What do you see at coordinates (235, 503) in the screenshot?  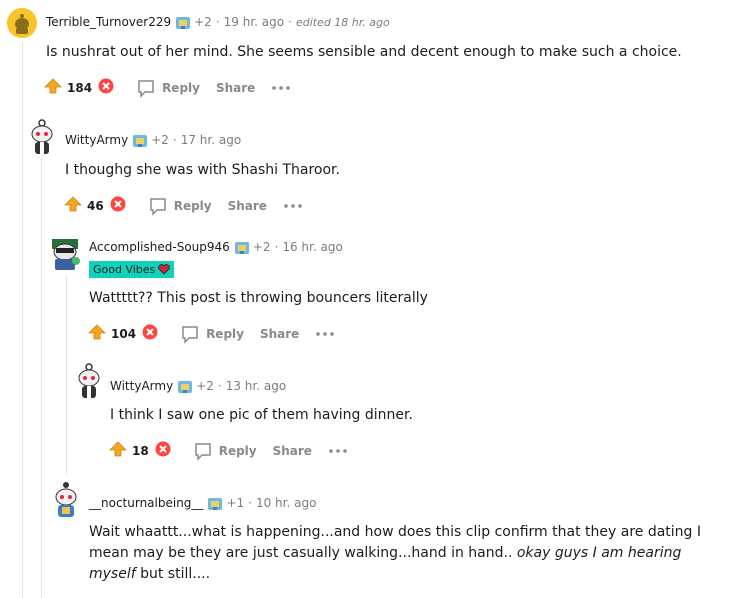 I see `award-count: +1` at bounding box center [235, 503].